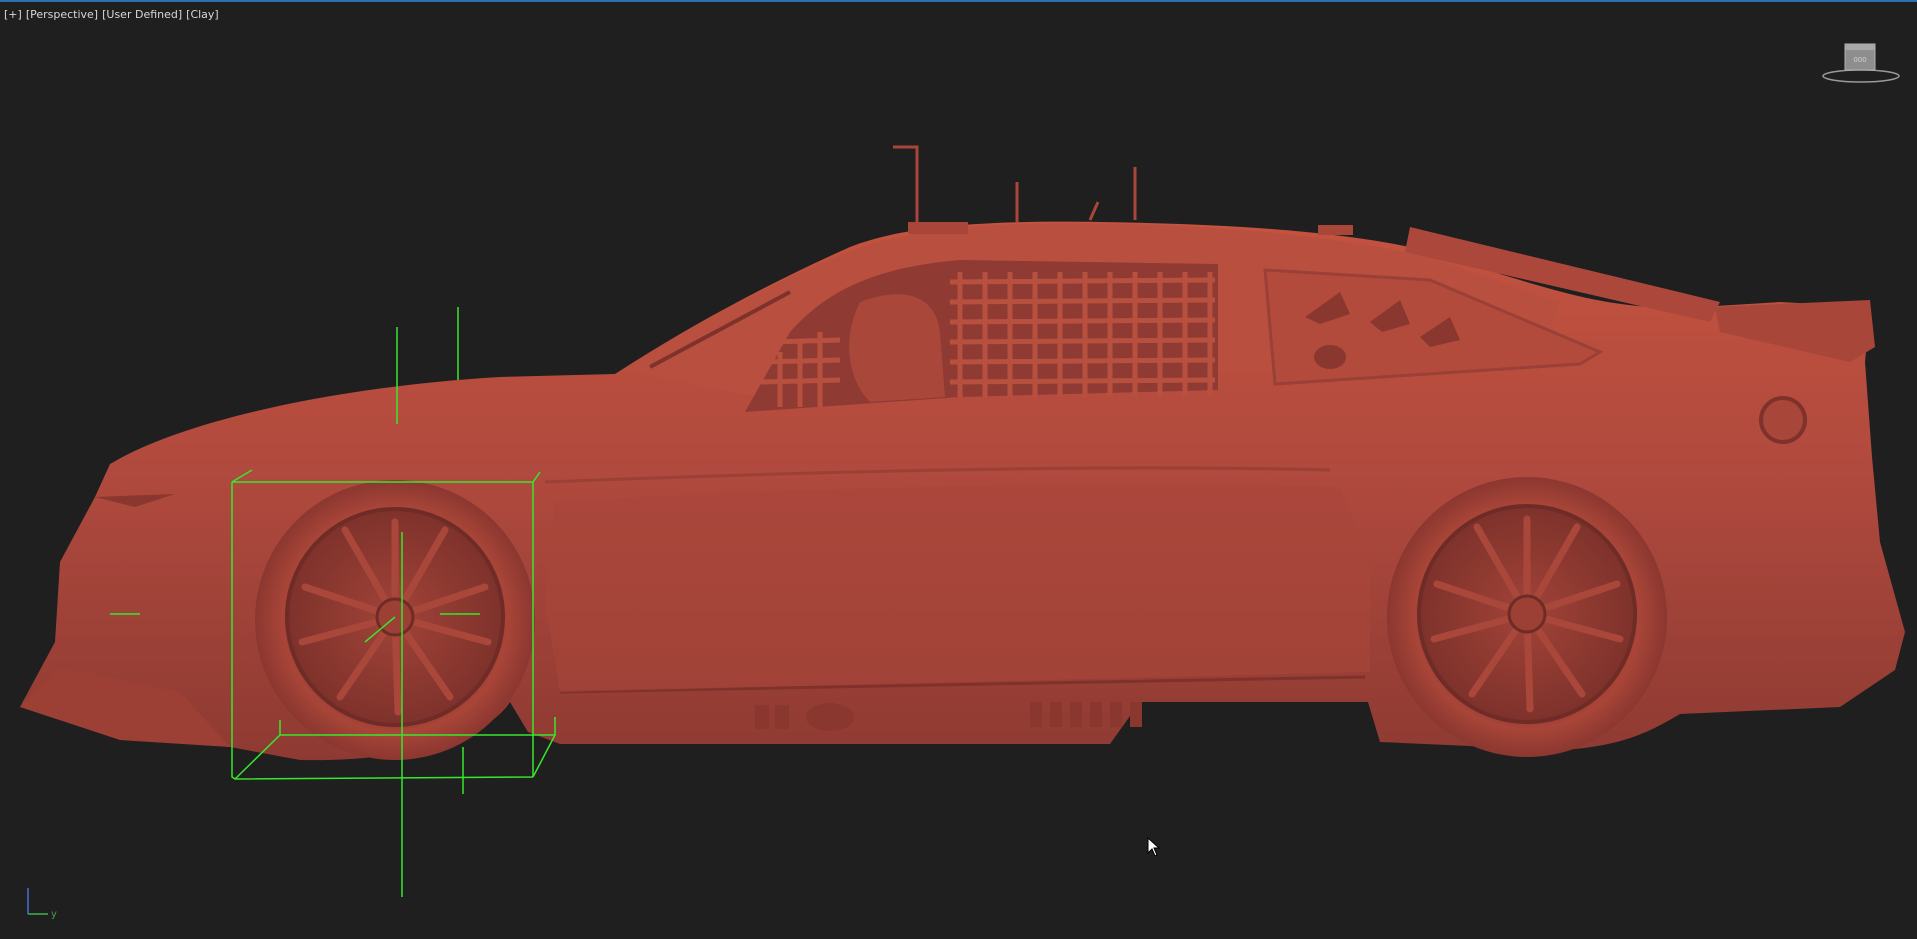  I want to click on viewcube-icon: 000, so click(1861, 63).